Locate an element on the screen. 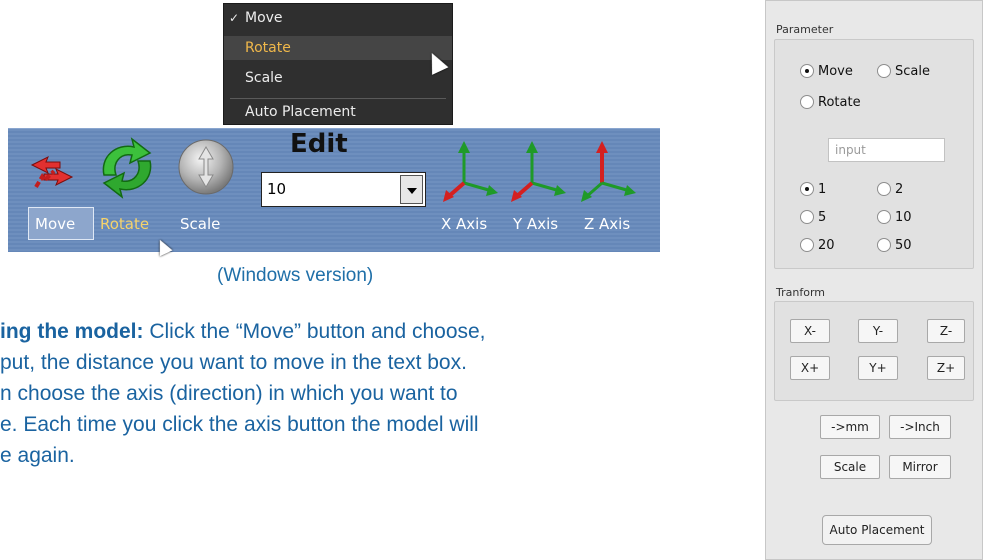 The image size is (990, 560). chevron-down-icon is located at coordinates (412, 191).